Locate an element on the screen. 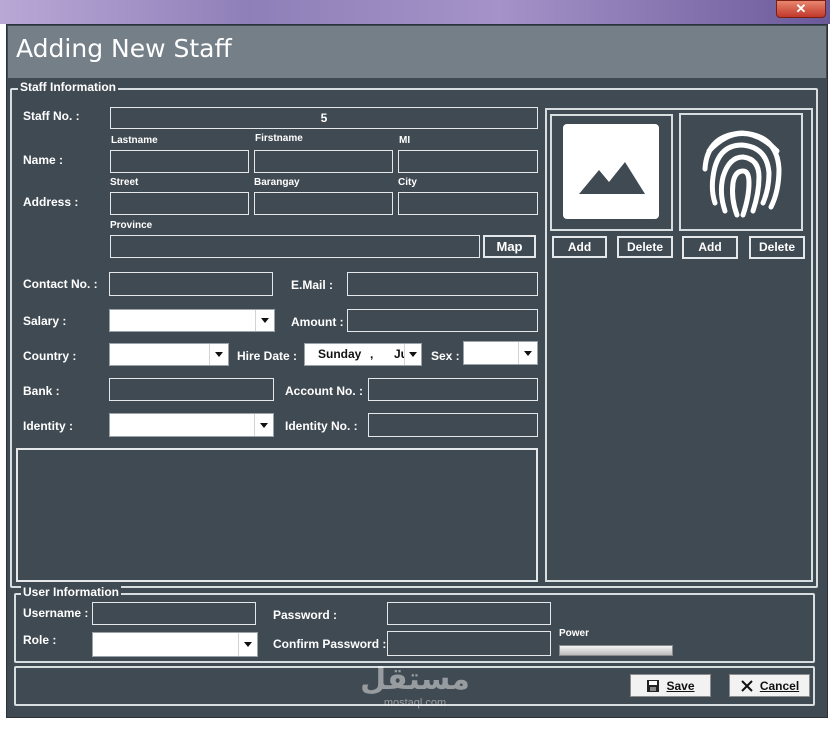 Image resolution: width=830 pixels, height=731 pixels. street-label: Street is located at coordinates (124, 182).